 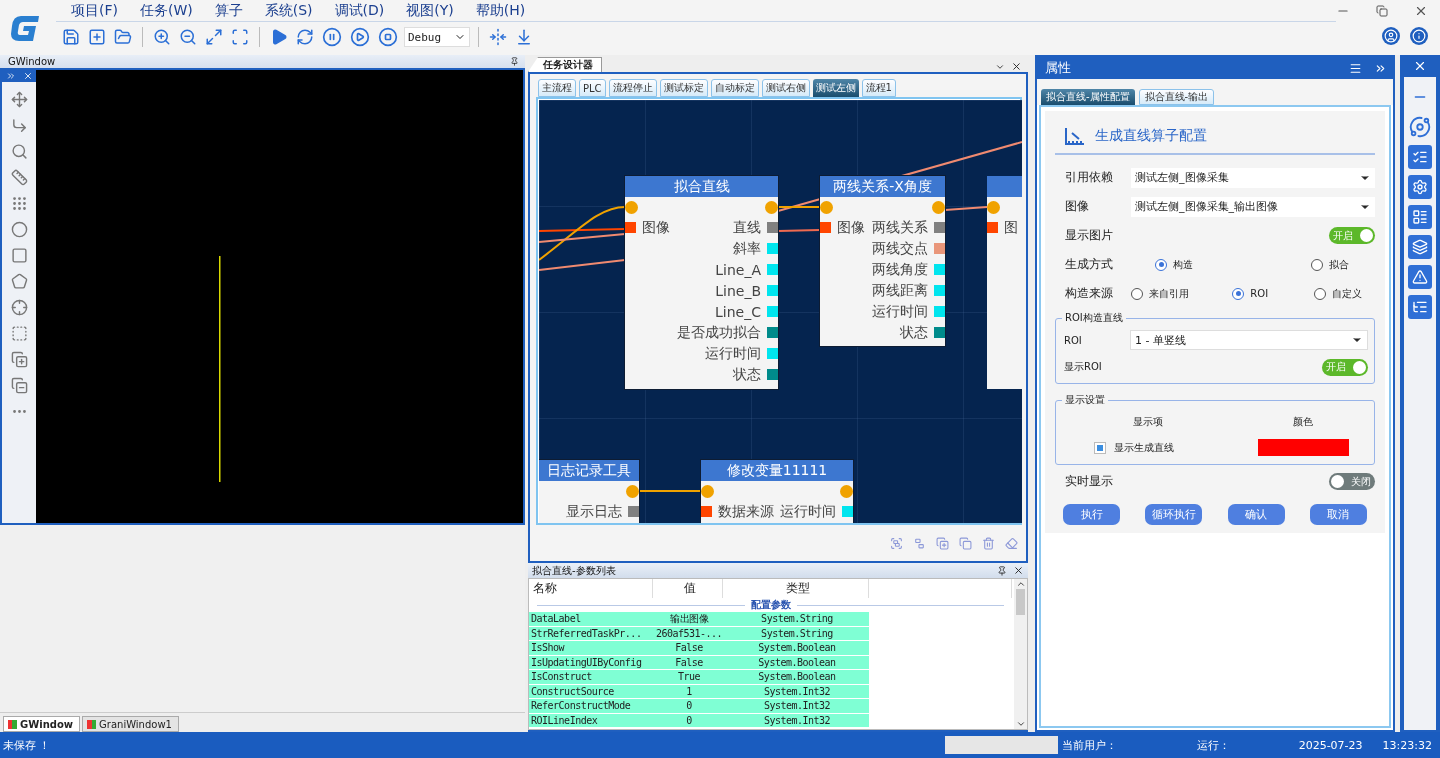 What do you see at coordinates (1091, 514) in the screenshot?
I see `action-button: 执行` at bounding box center [1091, 514].